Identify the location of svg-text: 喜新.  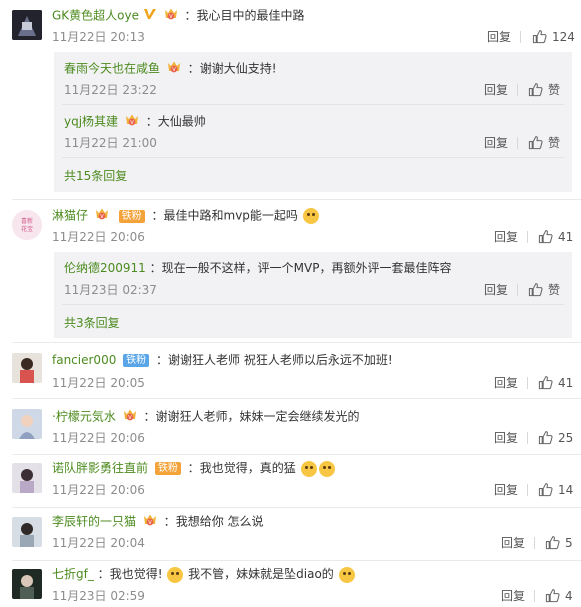
(27, 221).